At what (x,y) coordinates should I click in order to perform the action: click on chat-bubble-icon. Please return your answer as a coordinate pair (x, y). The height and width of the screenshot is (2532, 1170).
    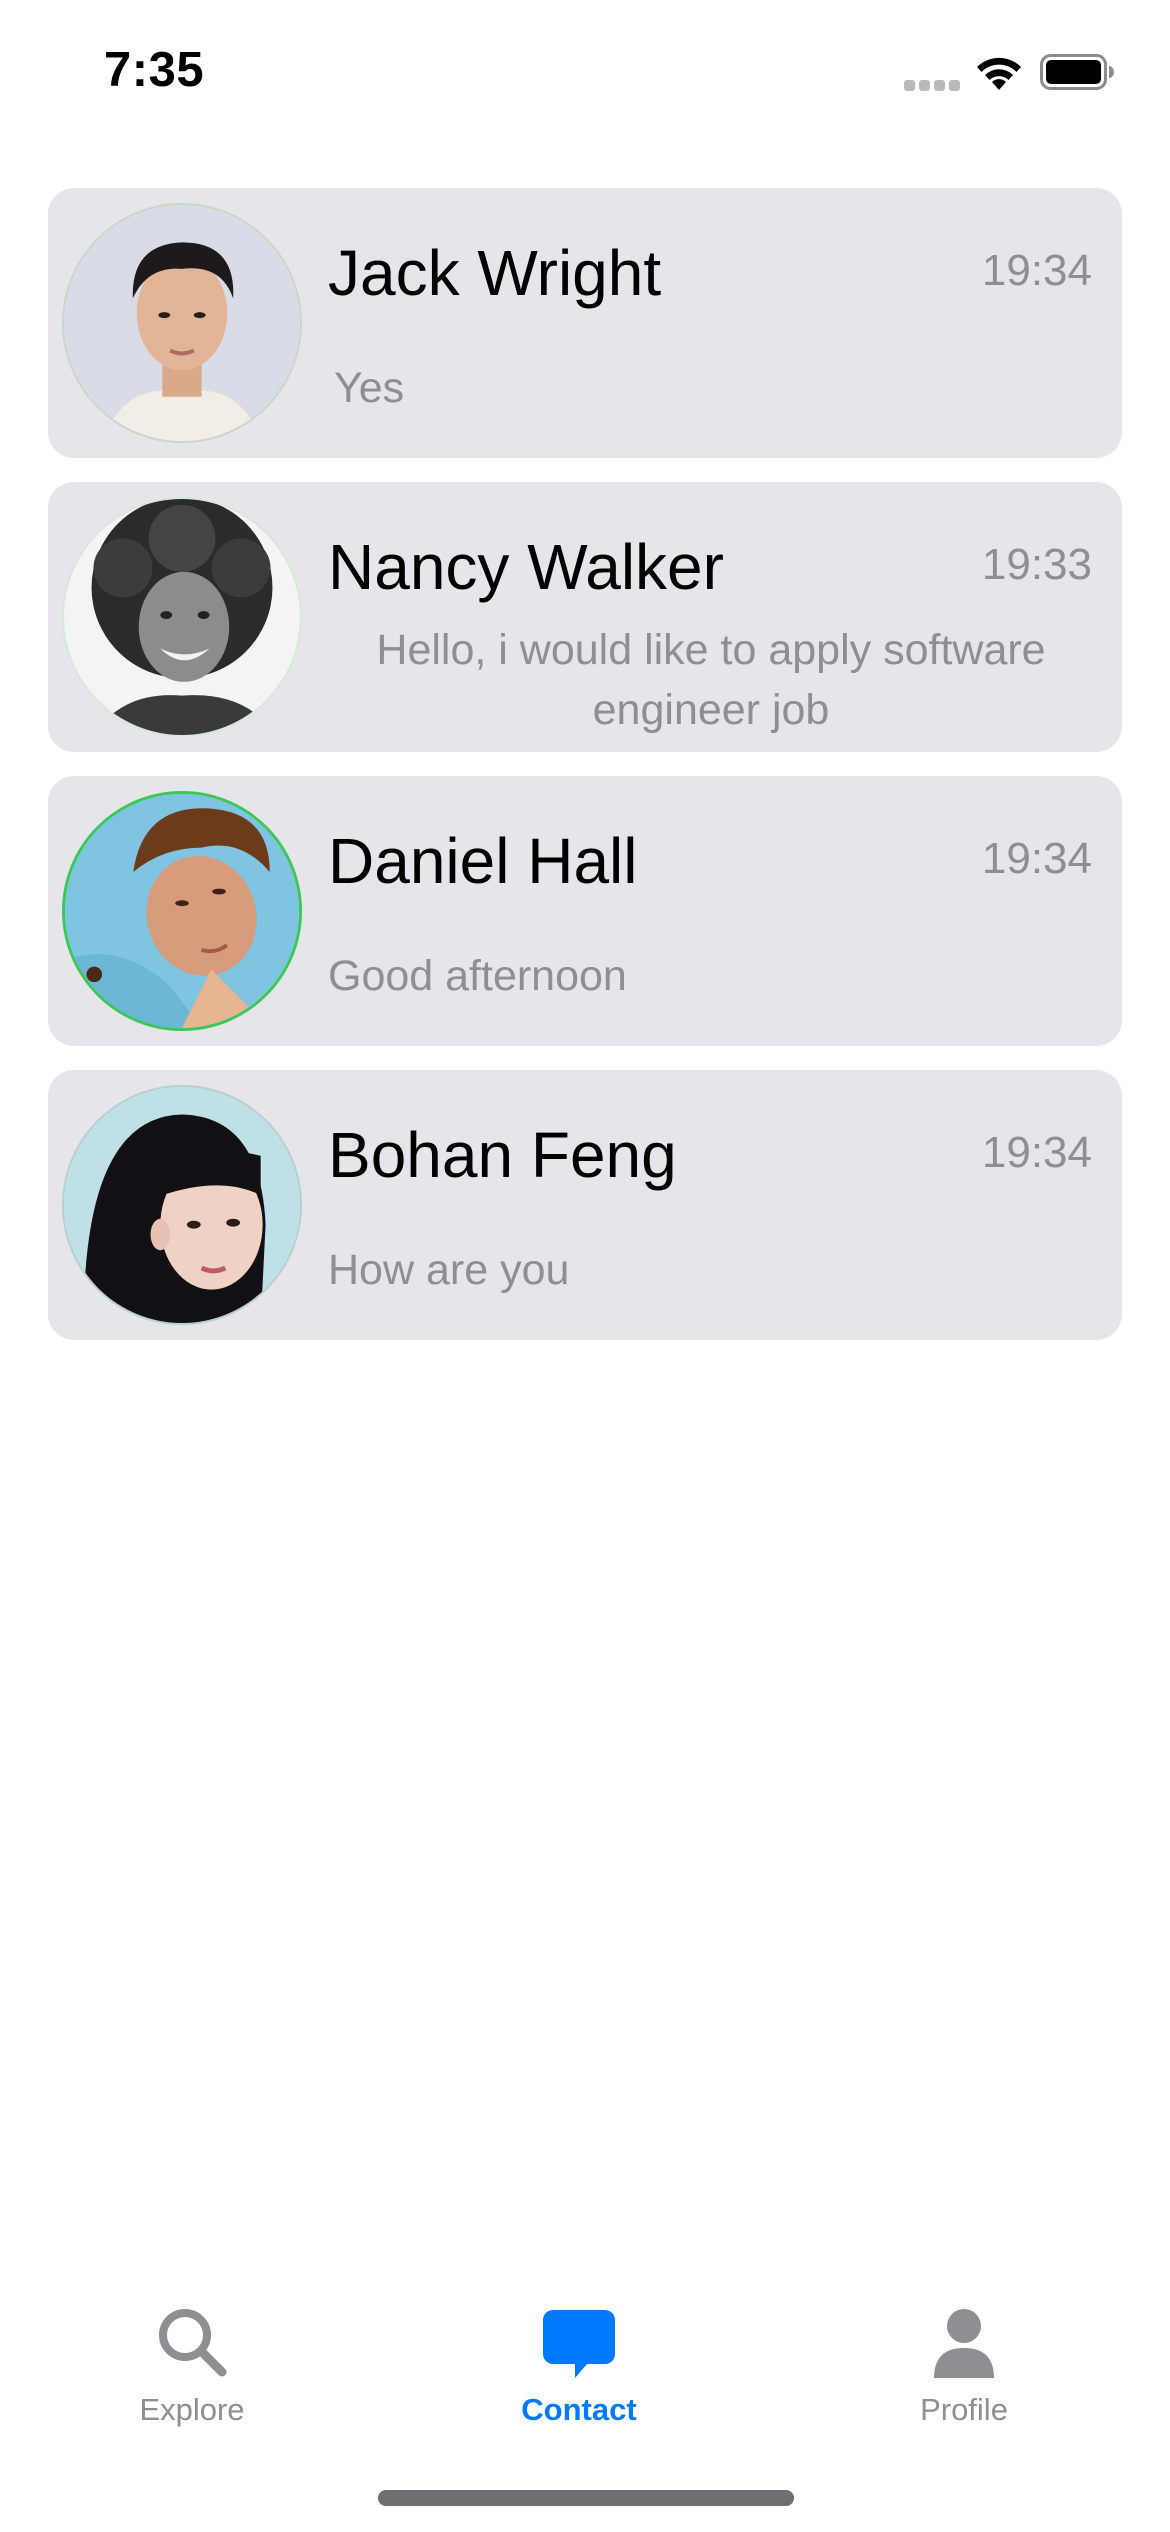
    Looking at the image, I should click on (579, 2344).